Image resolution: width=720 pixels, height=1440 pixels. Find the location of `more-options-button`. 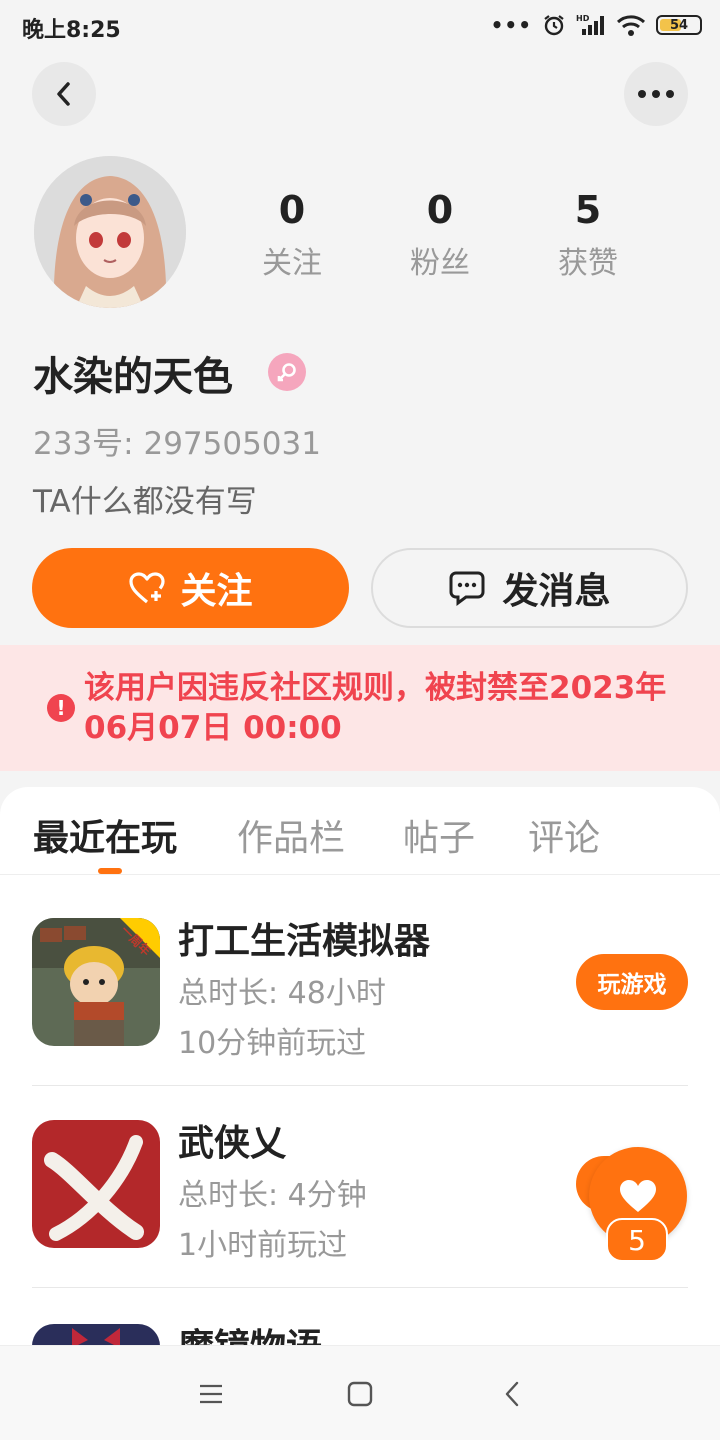

more-options-button is located at coordinates (656, 94).